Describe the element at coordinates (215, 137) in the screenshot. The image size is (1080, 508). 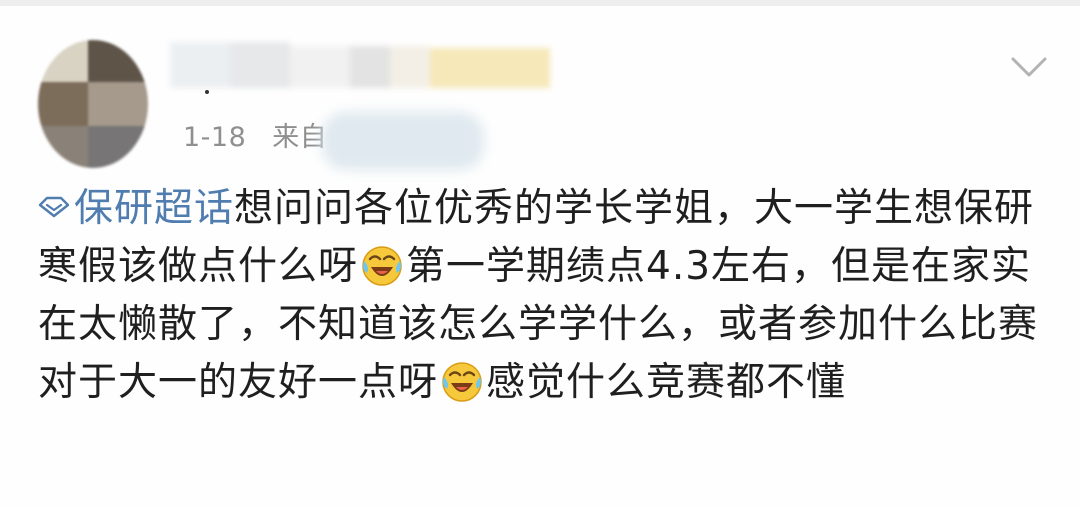
I see `post-date: 1-18` at that location.